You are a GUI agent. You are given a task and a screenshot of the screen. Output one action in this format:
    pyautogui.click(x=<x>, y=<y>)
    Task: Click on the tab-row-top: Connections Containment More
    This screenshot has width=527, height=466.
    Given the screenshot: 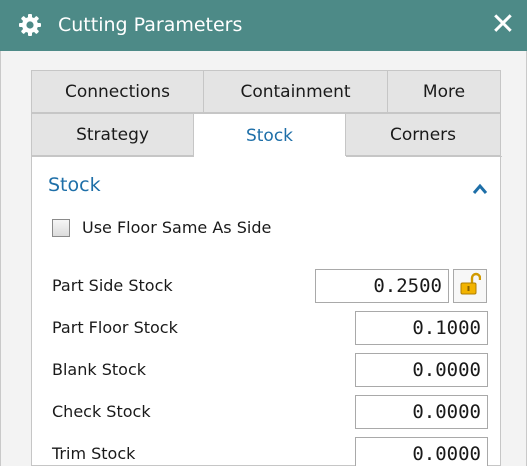 What is the action you would take?
    pyautogui.click(x=266, y=91)
    